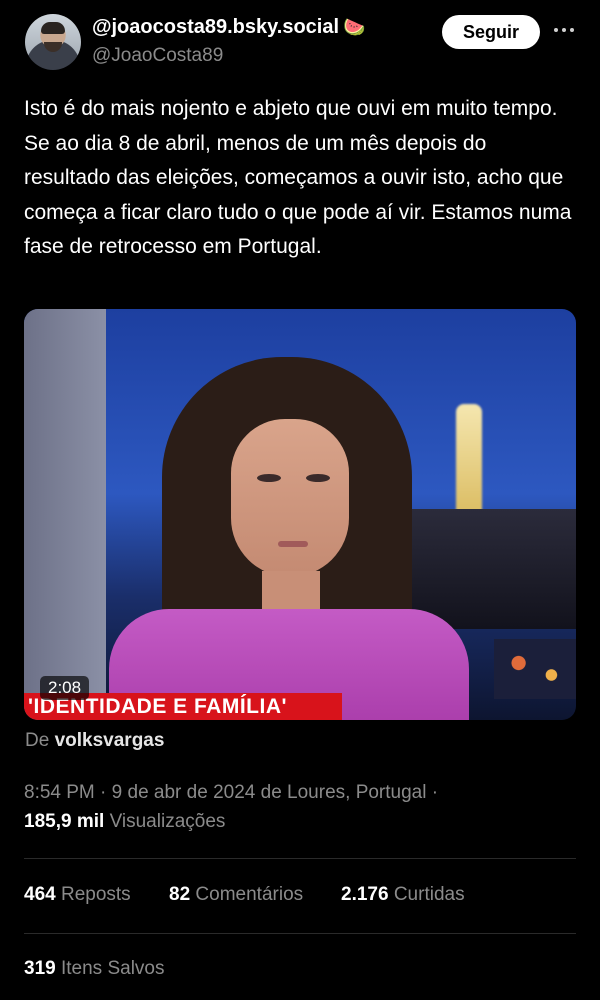 The width and height of the screenshot is (600, 1000). What do you see at coordinates (183, 792) in the screenshot?
I see `post-date: 9 de abr de 2024` at bounding box center [183, 792].